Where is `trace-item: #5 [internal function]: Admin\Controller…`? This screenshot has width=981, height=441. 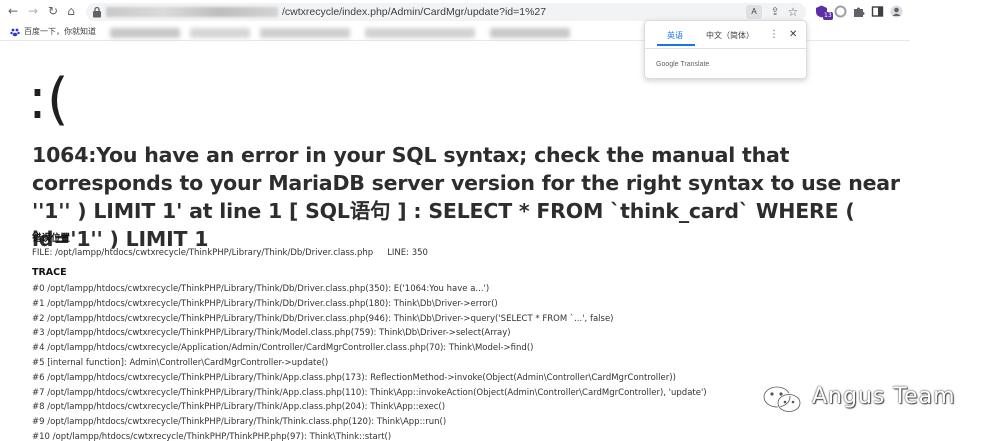
trace-item: #5 [internal function]: Admin\Controller… is located at coordinates (180, 362).